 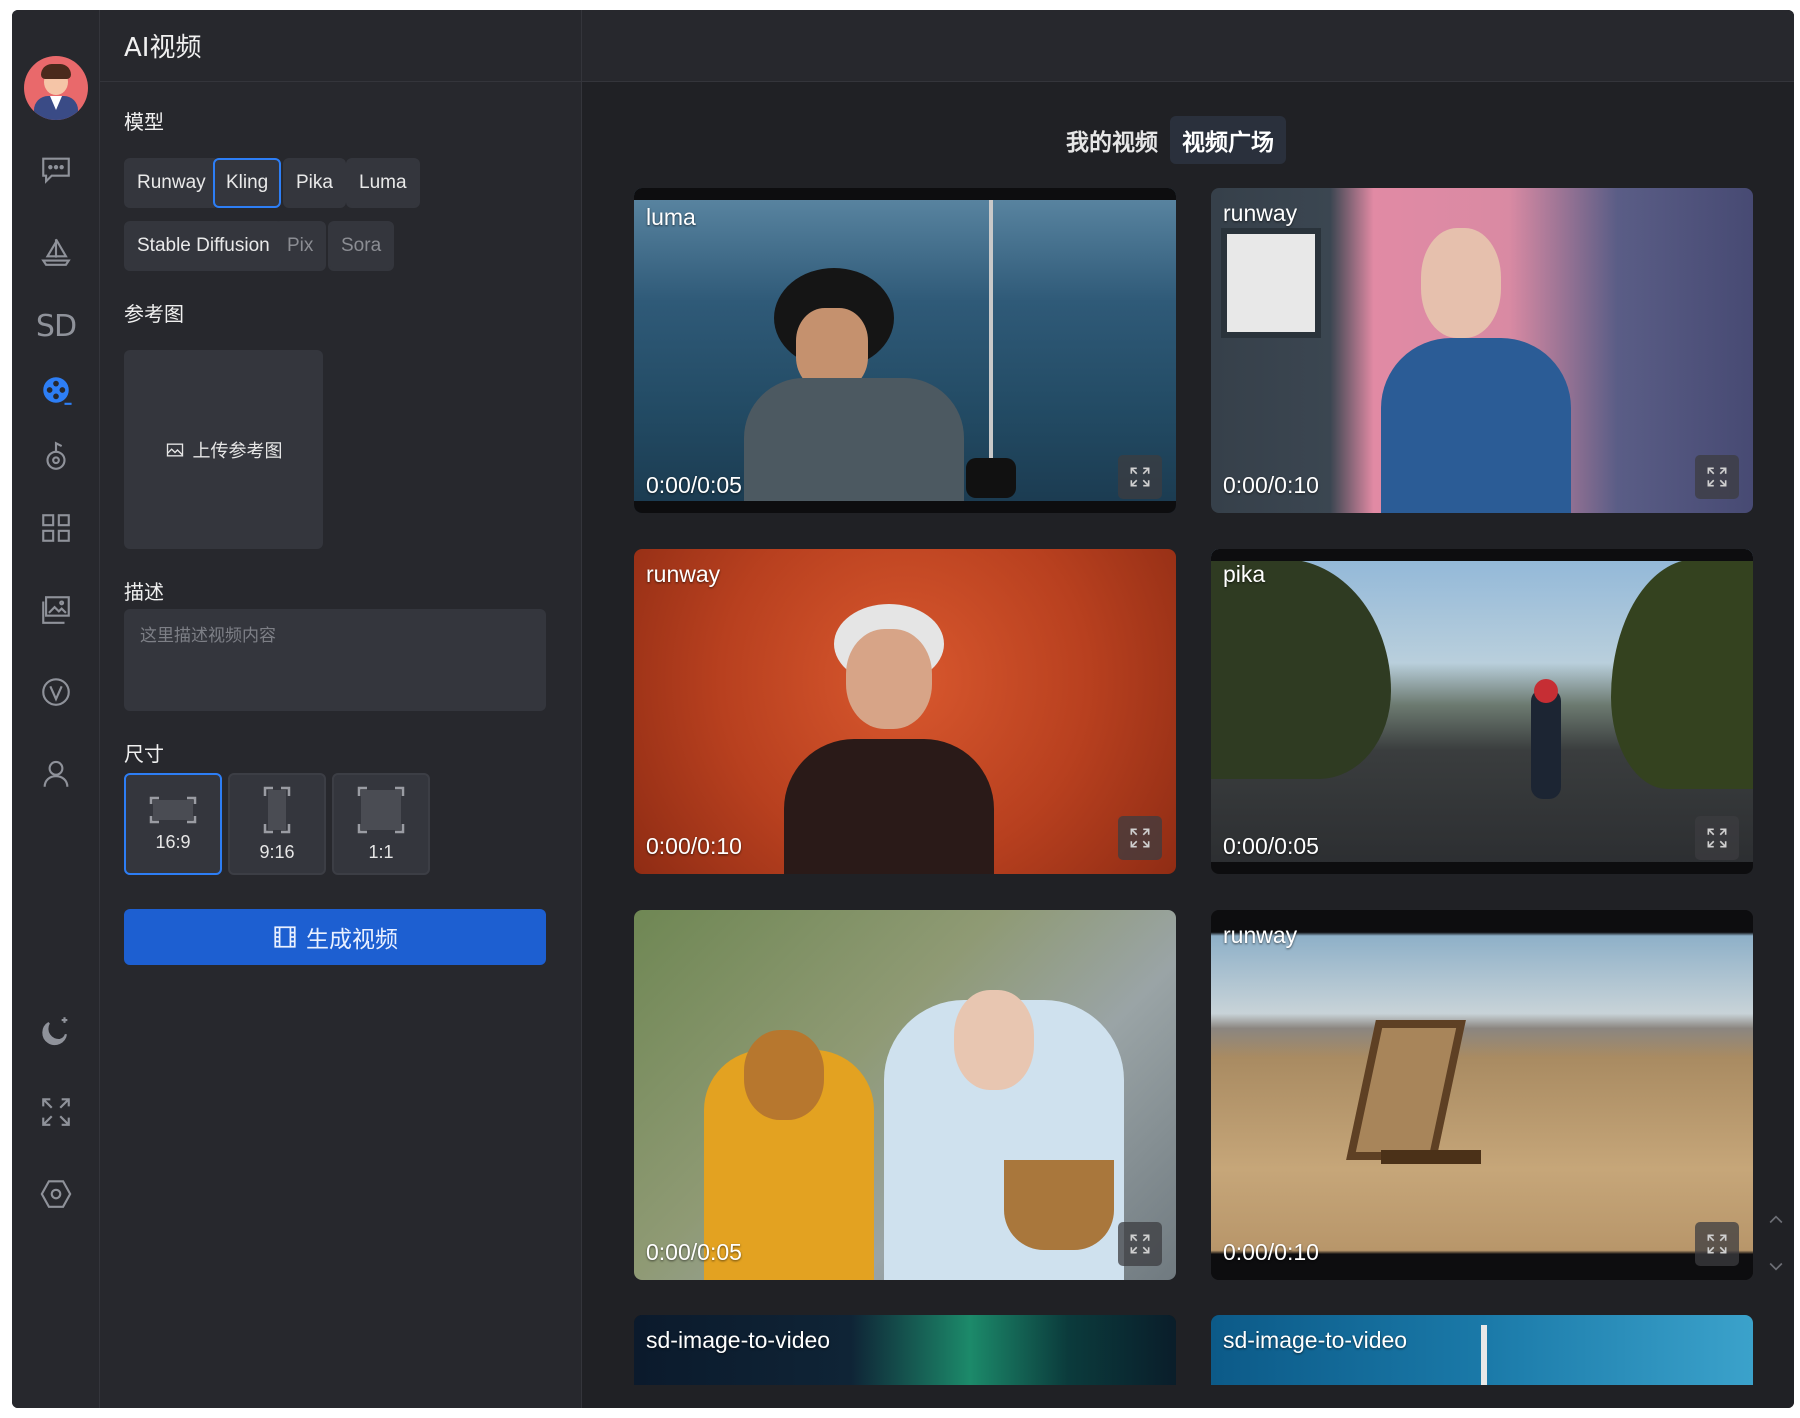 I want to click on icon-rail: SD, so click(x=56, y=709).